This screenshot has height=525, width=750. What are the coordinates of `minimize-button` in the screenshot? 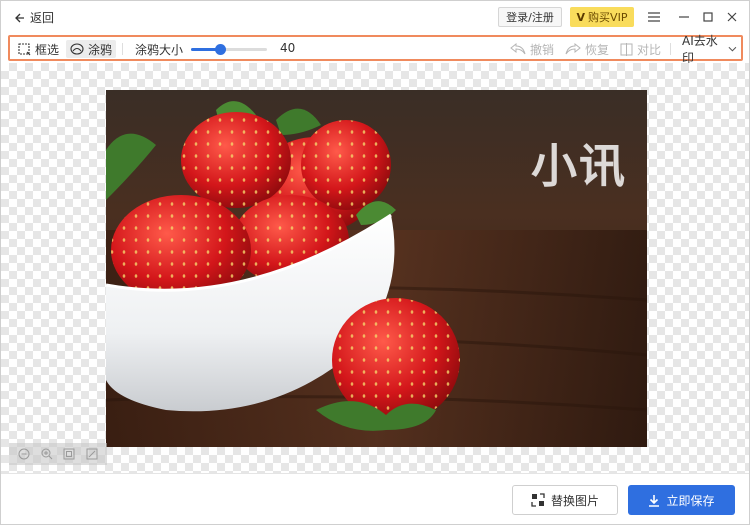 It's located at (684, 17).